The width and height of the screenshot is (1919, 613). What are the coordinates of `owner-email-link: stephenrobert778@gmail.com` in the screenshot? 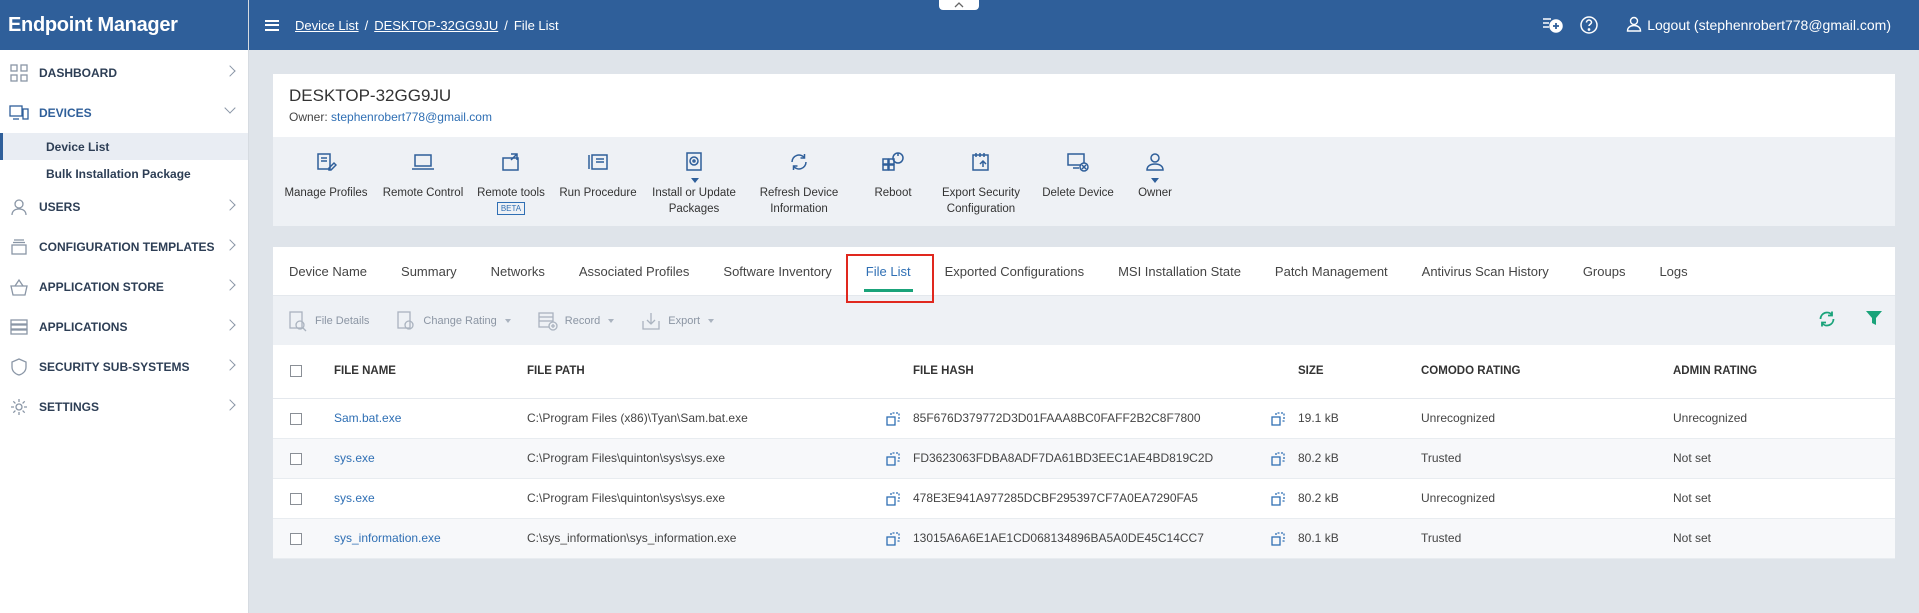 It's located at (411, 117).